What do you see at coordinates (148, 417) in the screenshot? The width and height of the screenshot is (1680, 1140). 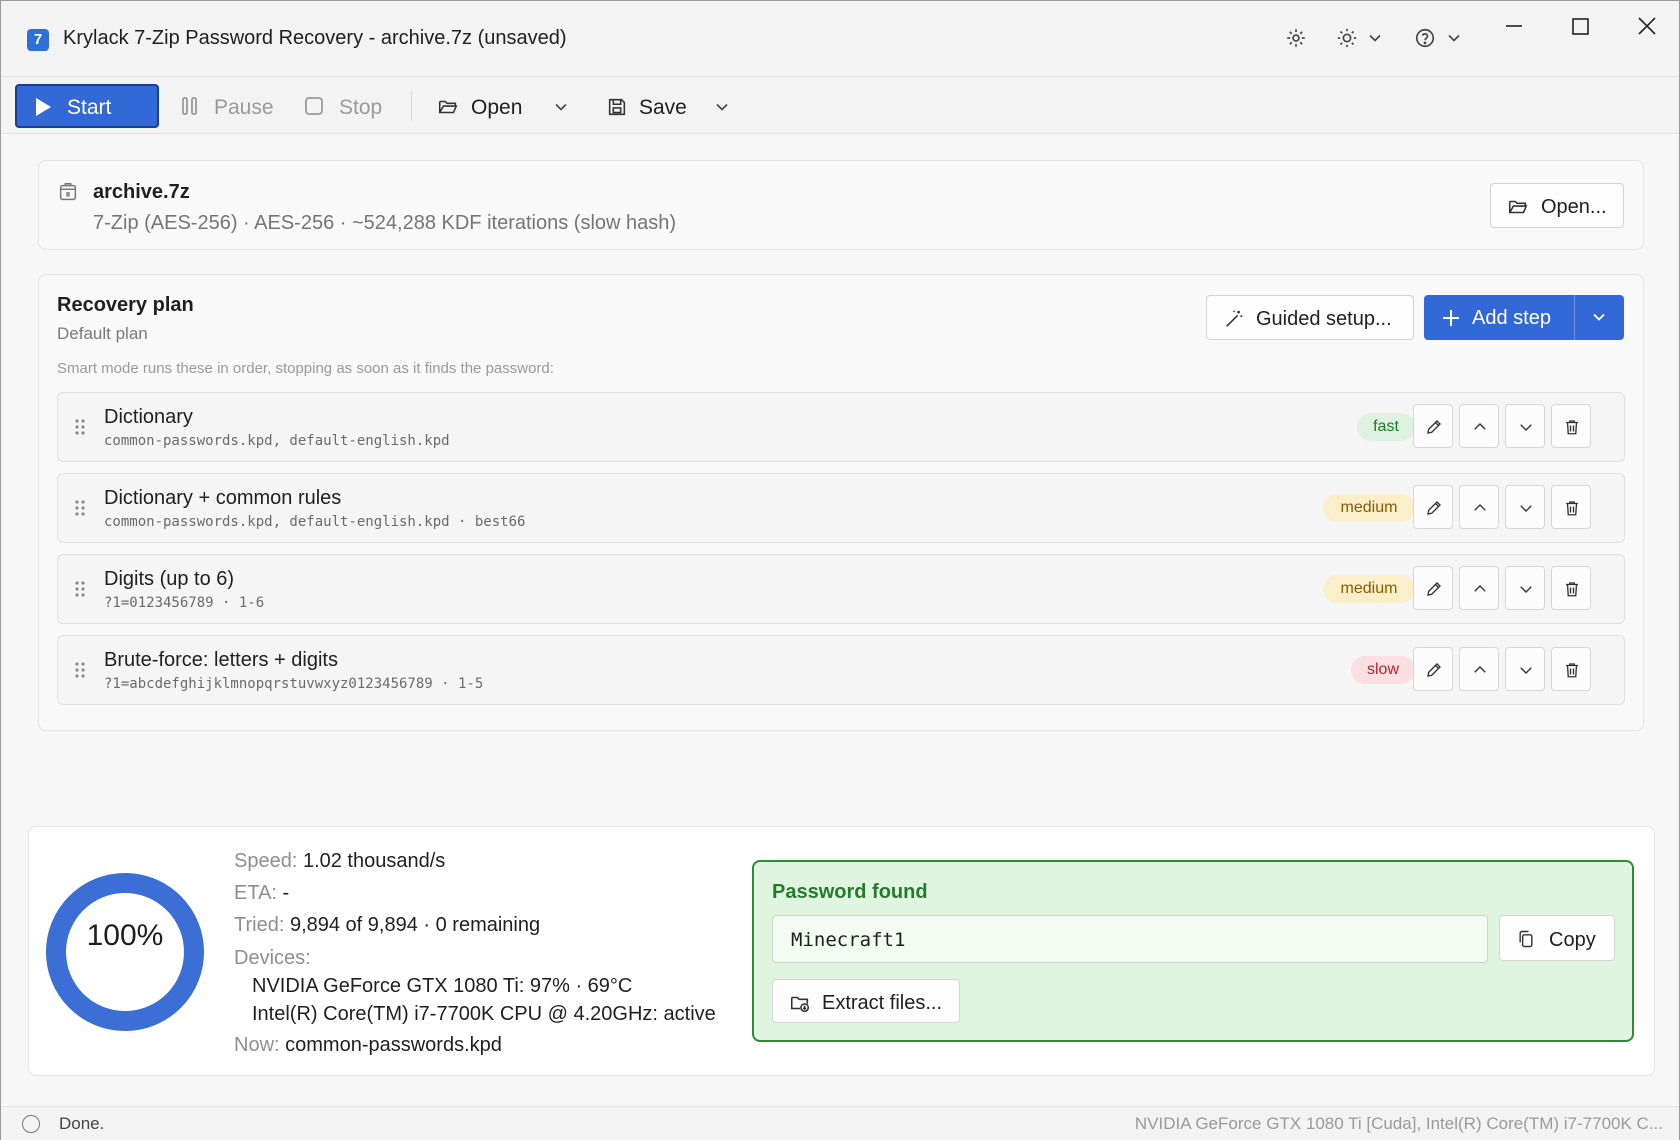 I see `step-name: Dictionary` at bounding box center [148, 417].